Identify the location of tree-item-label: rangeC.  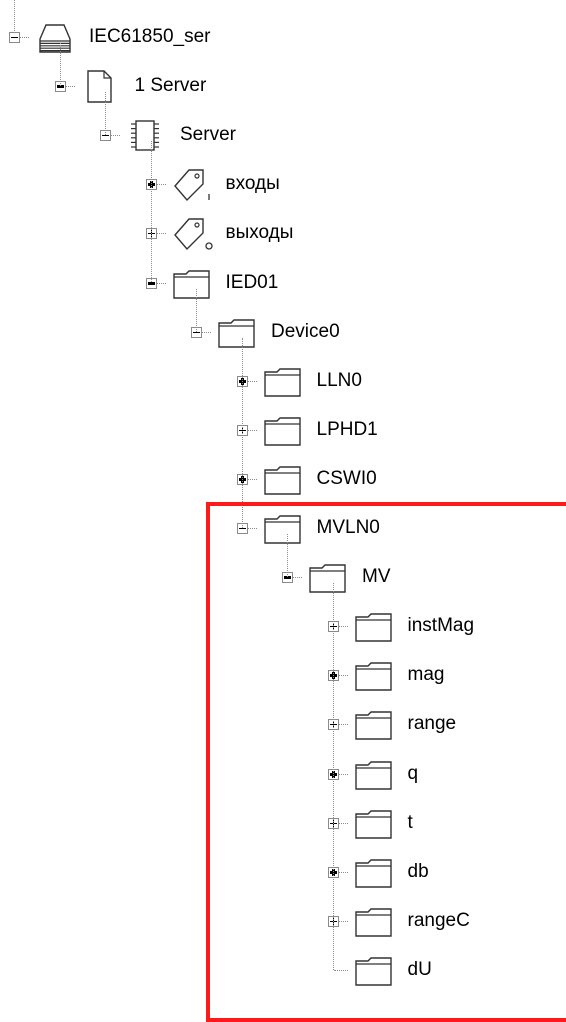
(438, 920).